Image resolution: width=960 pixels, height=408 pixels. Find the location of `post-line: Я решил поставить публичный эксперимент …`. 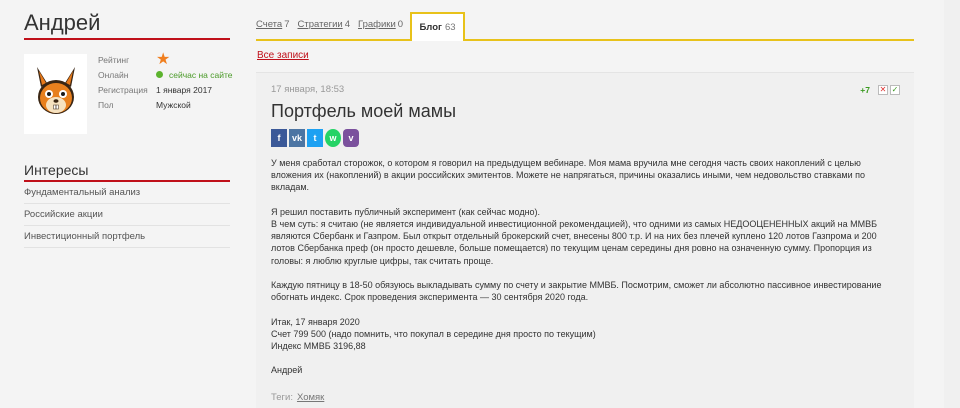

post-line: Я решил поставить публичный эксперимент … is located at coordinates (406, 211).